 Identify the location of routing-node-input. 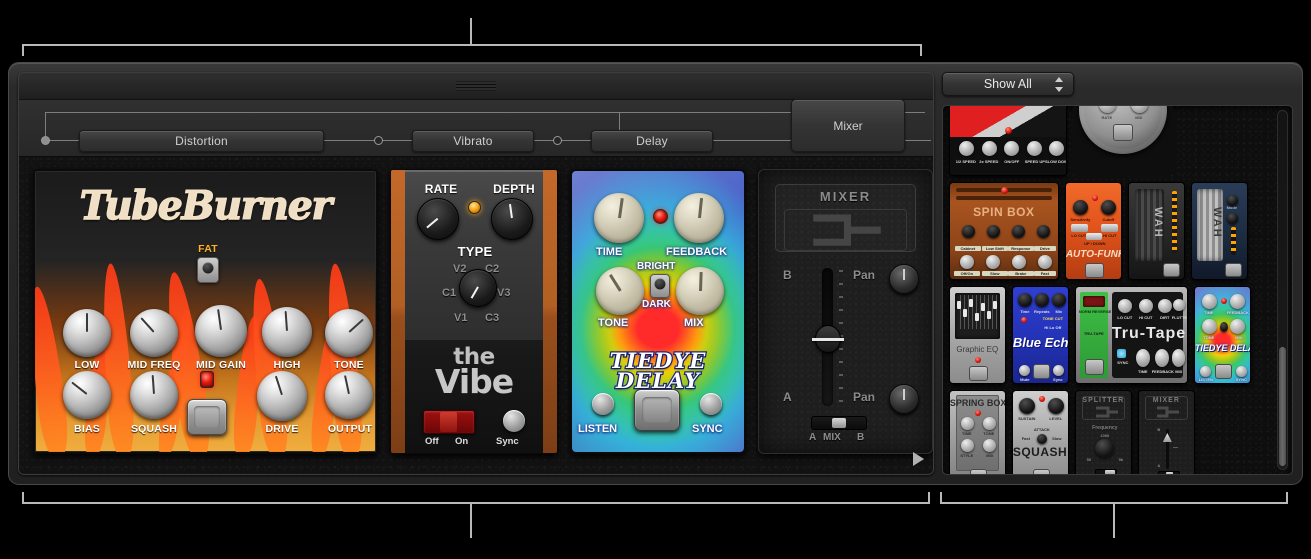
(45, 140).